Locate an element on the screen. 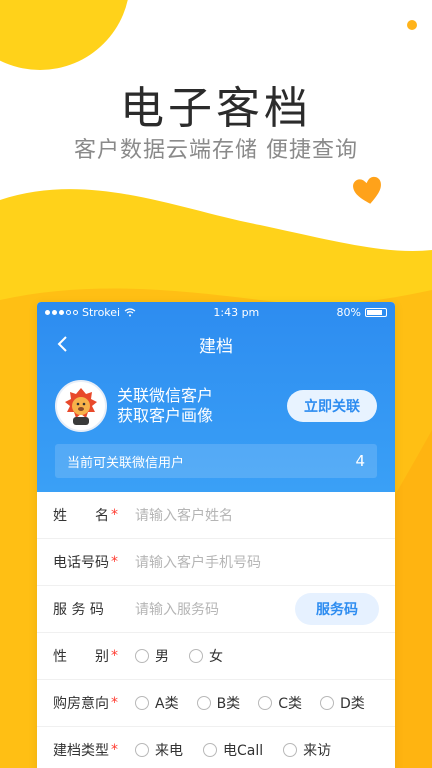 The height and width of the screenshot is (768, 432). intent-option-c: C类 is located at coordinates (280, 703).